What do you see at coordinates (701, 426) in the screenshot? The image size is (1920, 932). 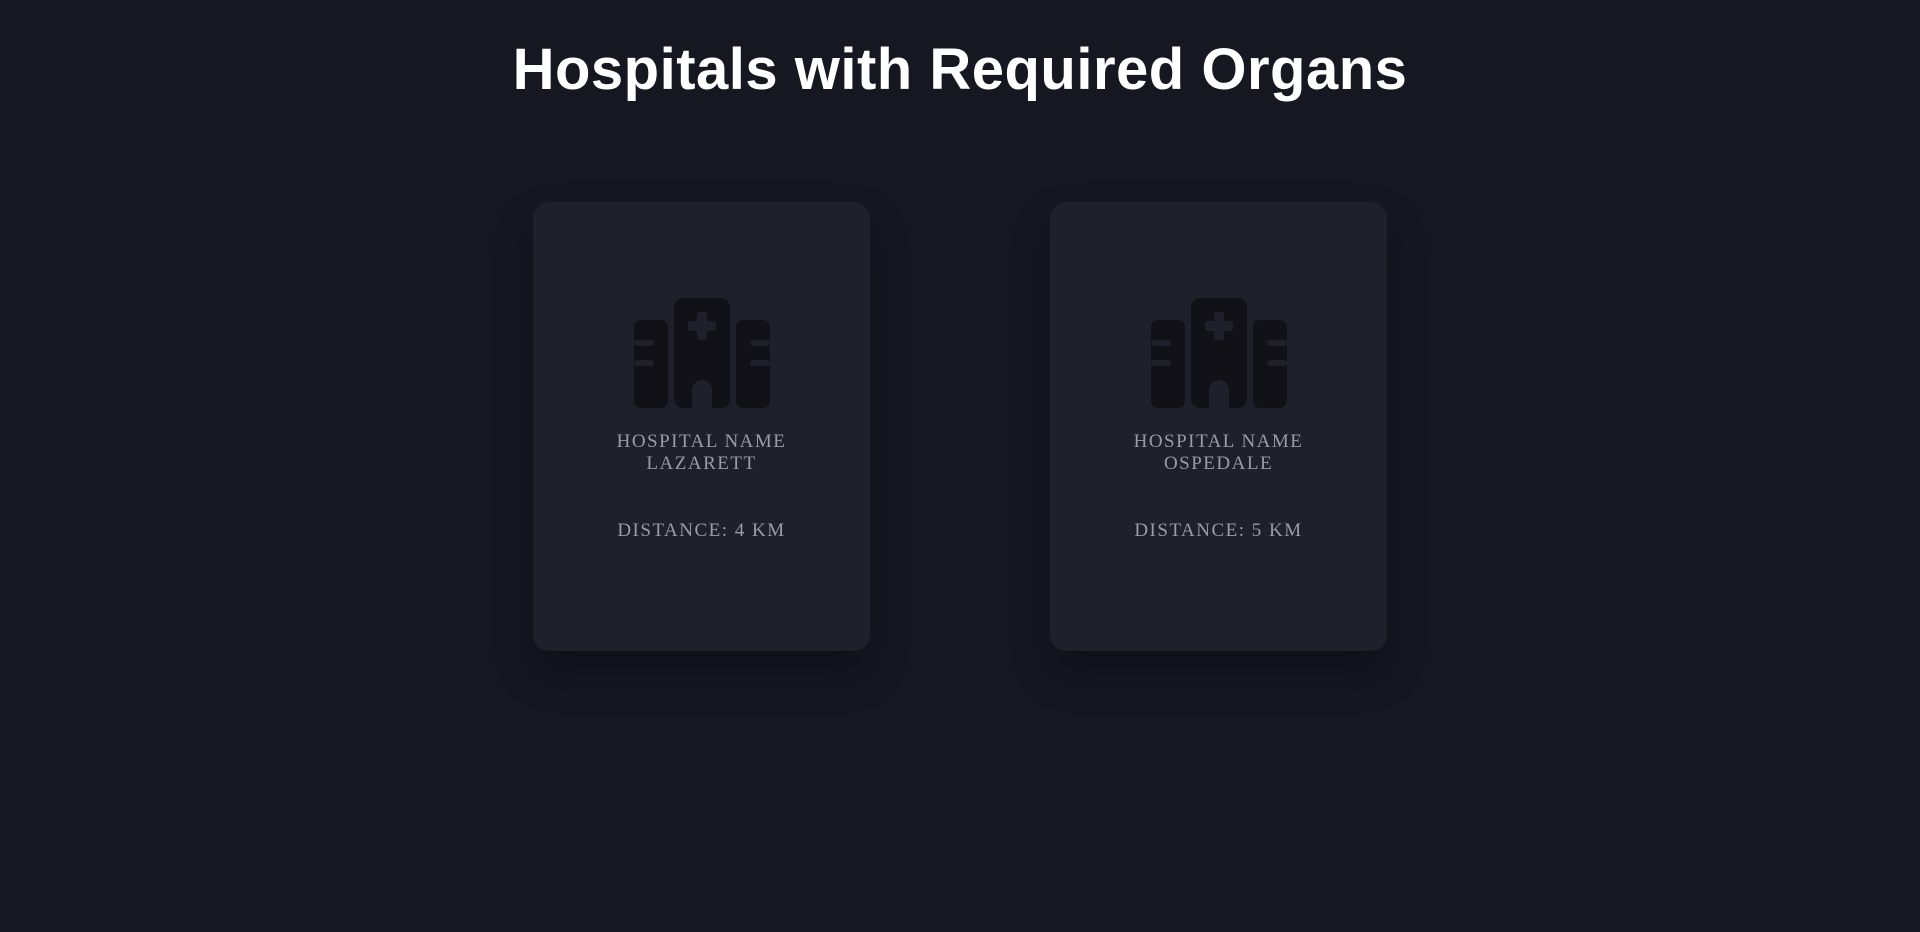 I see `hospital-card: HOSPITAL NAME LAZARETT DISTANCE: 4 KM` at bounding box center [701, 426].